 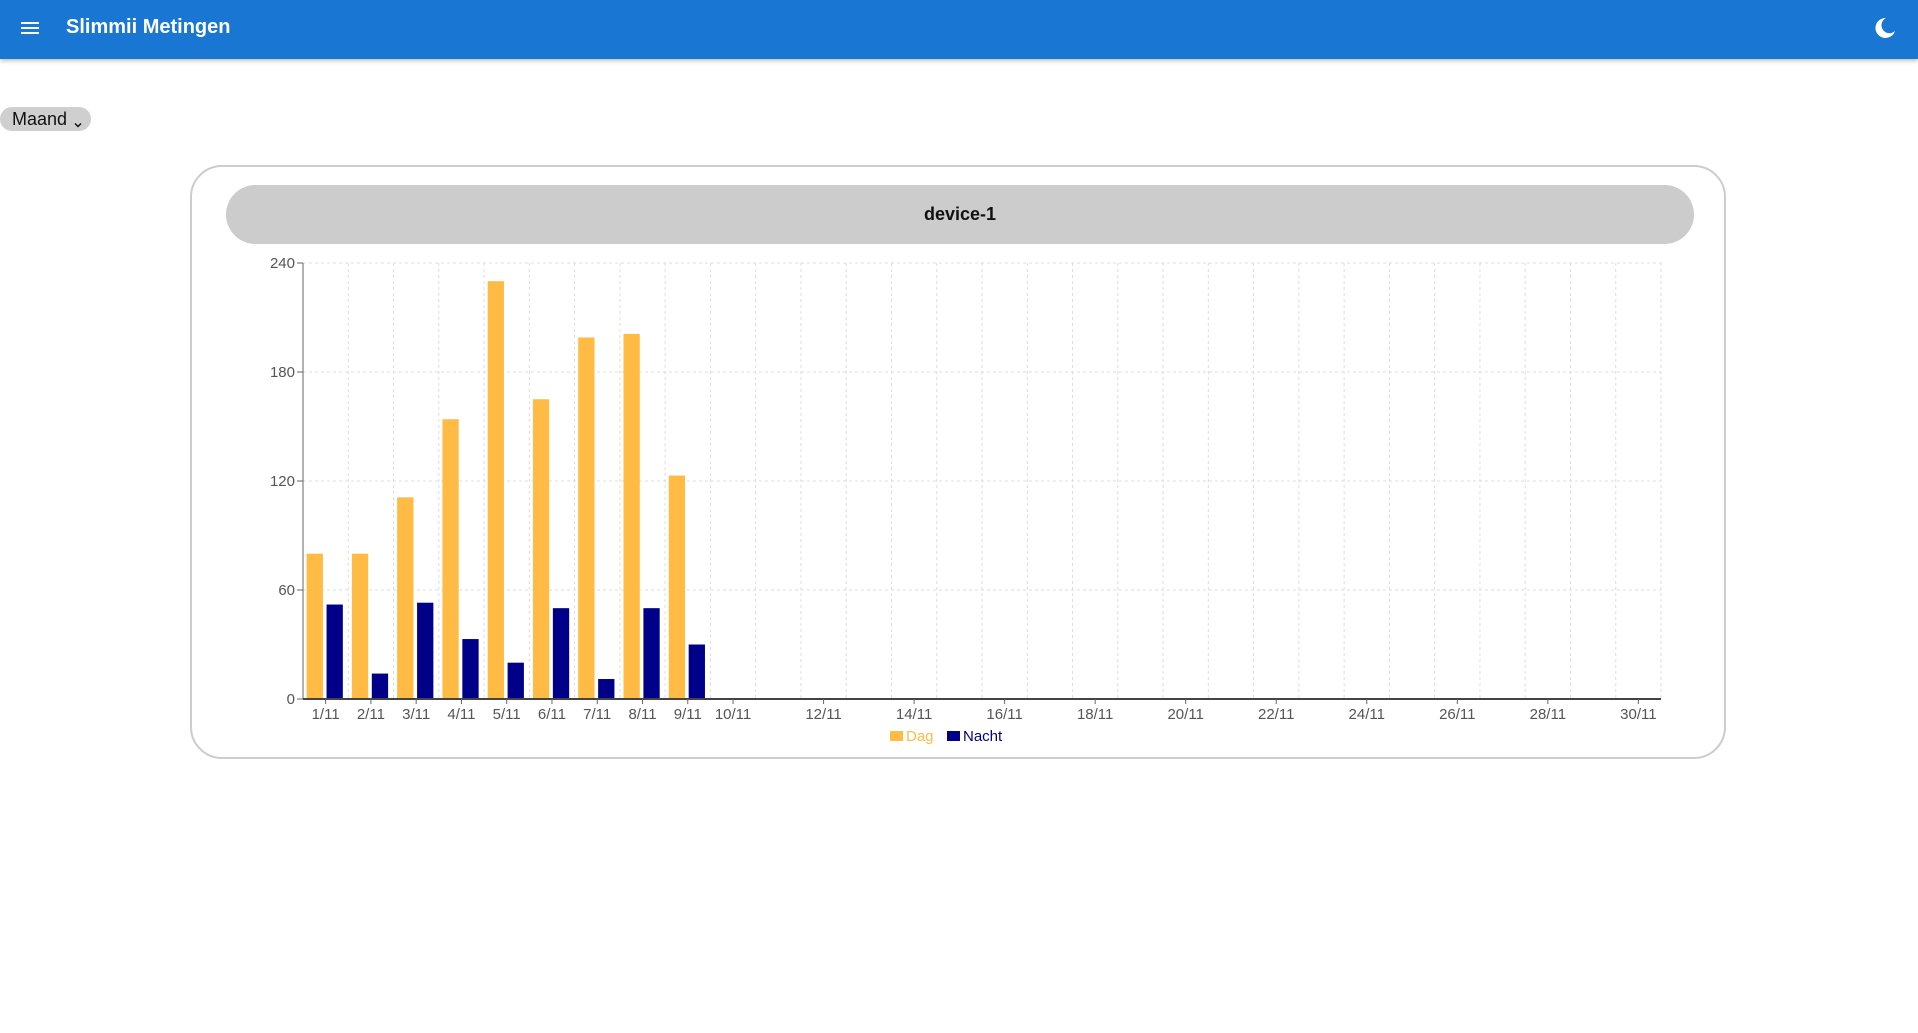 I want to click on legend-label-nacht: Nacht, so click(x=983, y=736).